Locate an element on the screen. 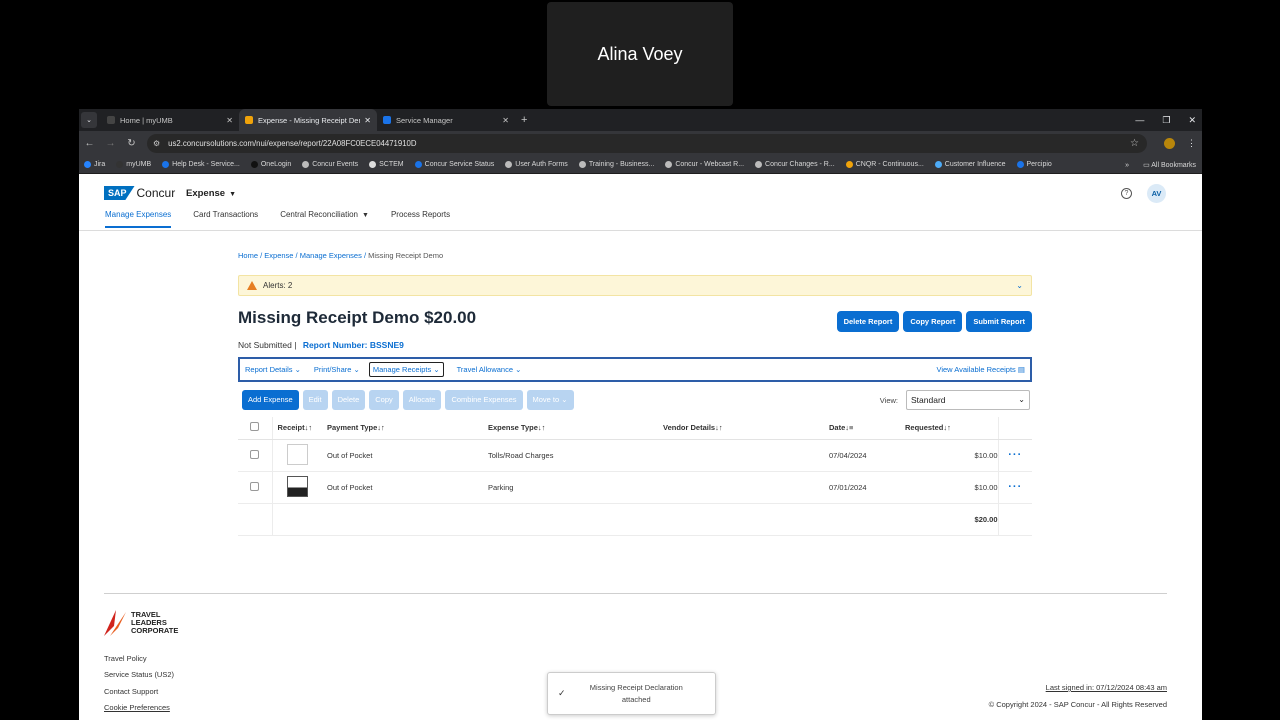 The height and width of the screenshot is (720, 1280). bookmark-item: Jira is located at coordinates (94, 164).